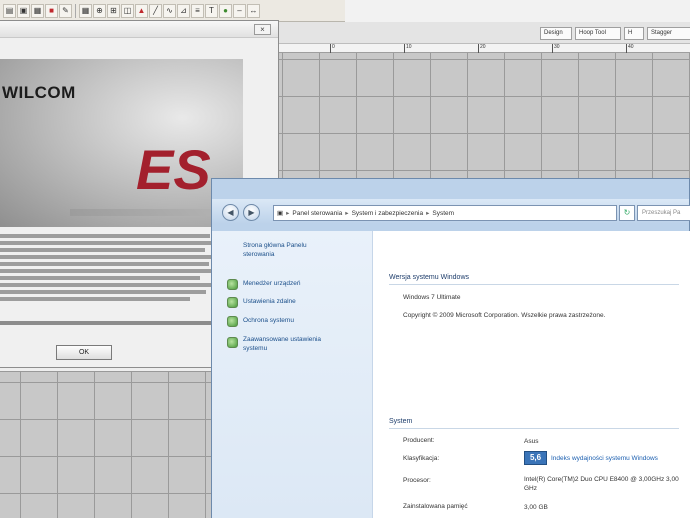  What do you see at coordinates (262, 29) in the screenshot?
I see `close-icon: ×` at bounding box center [262, 29].